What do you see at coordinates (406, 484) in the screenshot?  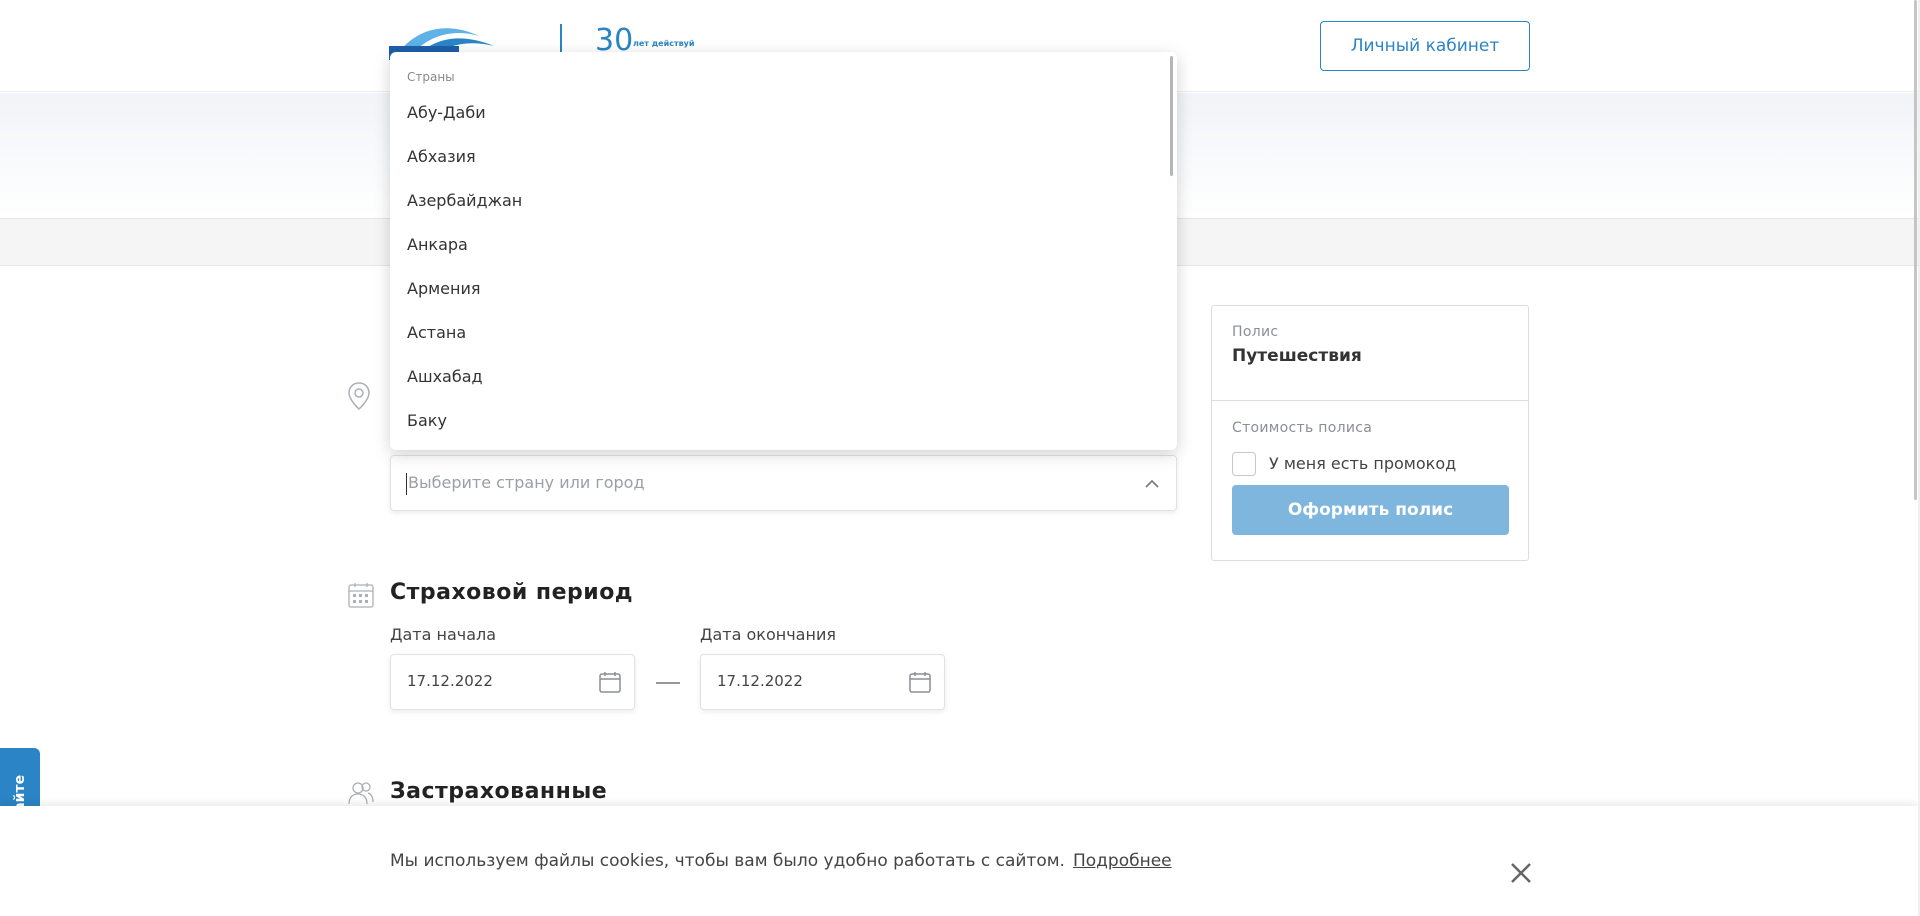 I see `text-caret` at bounding box center [406, 484].